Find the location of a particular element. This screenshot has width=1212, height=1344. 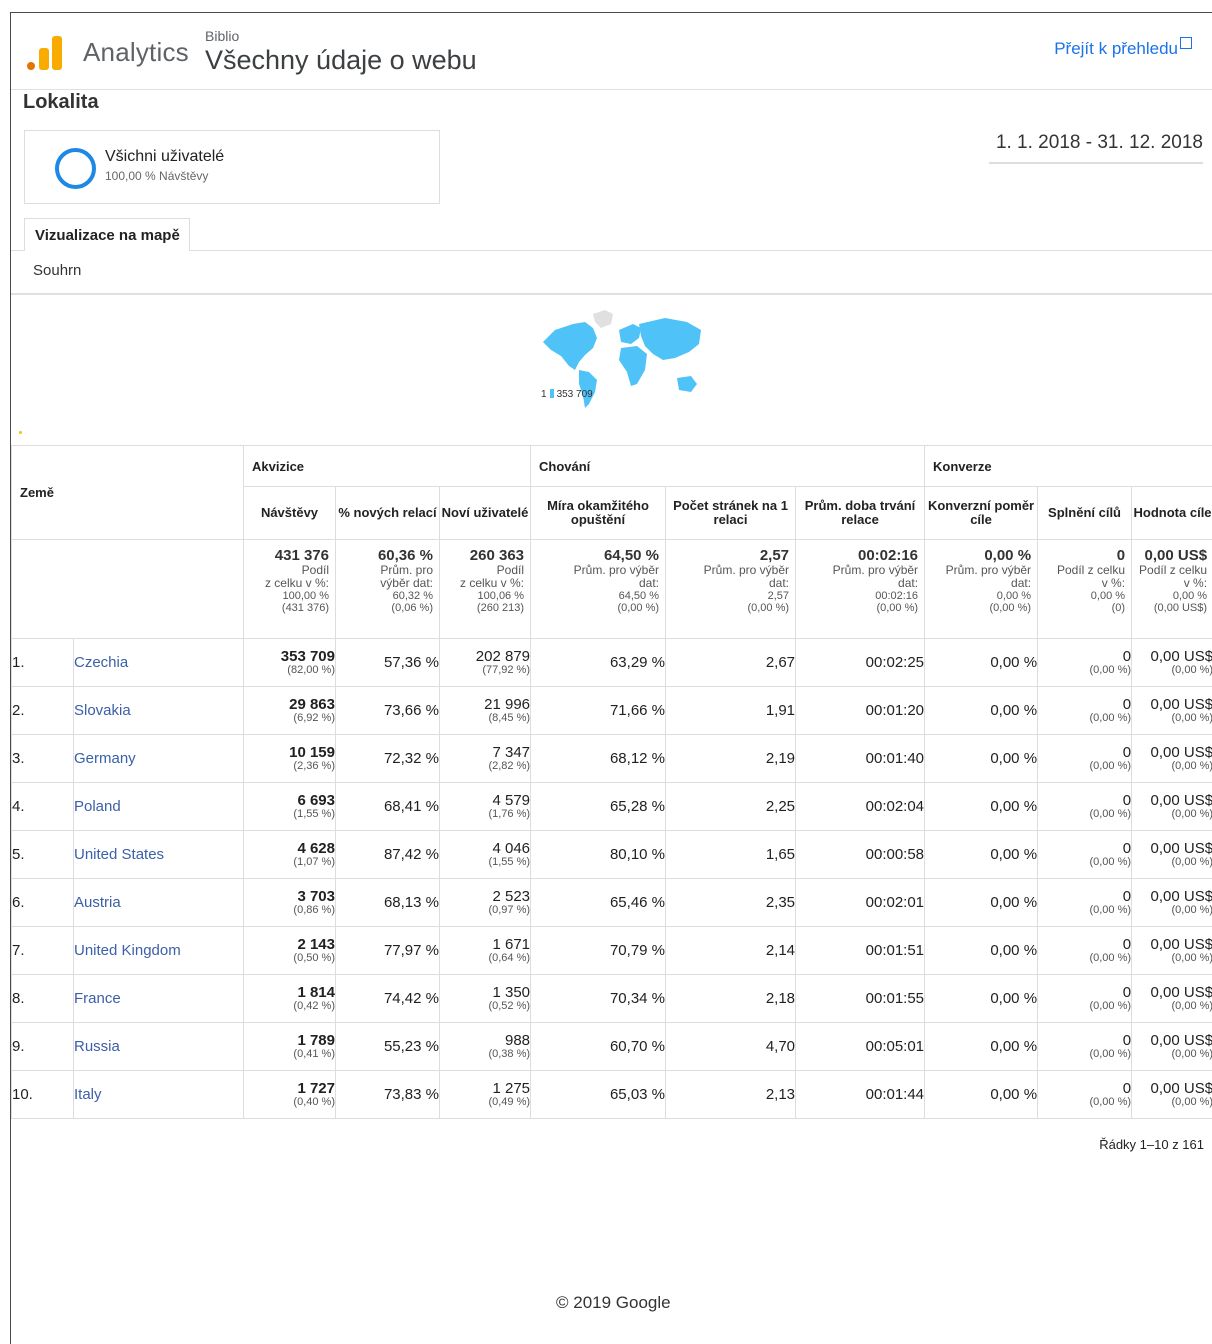

app-name: Analytics is located at coordinates (136, 52).